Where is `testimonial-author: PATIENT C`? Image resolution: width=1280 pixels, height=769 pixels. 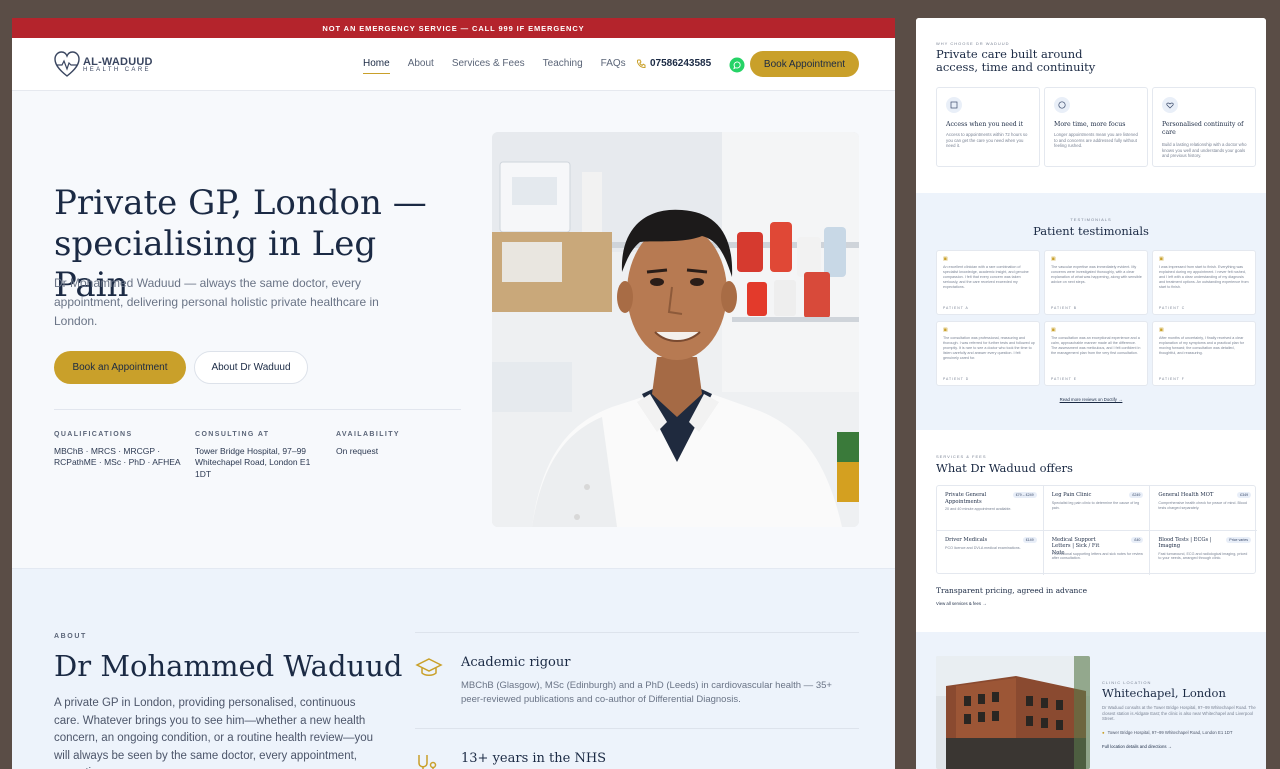
testimonial-author: PATIENT C is located at coordinates (1172, 308).